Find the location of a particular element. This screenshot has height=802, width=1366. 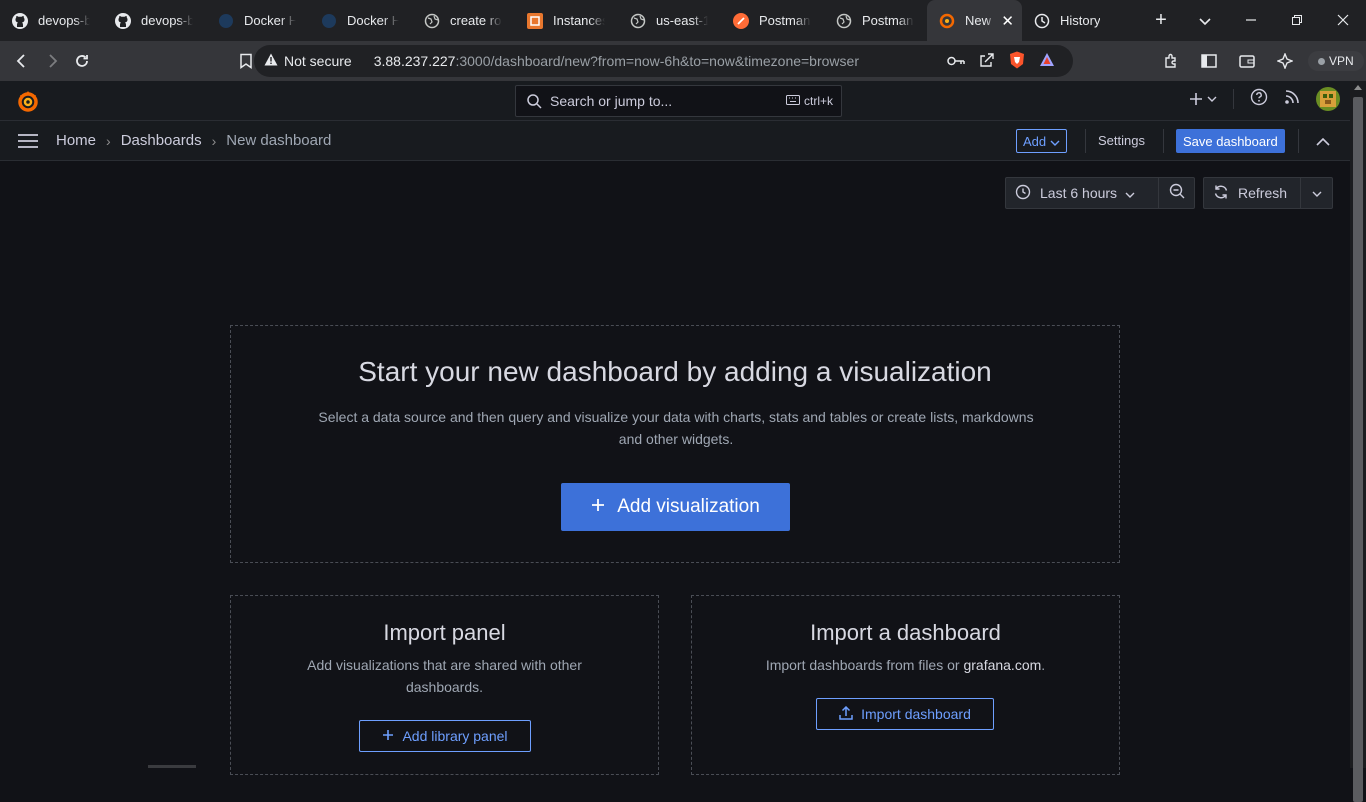

window-controls is located at coordinates (1274, 20).